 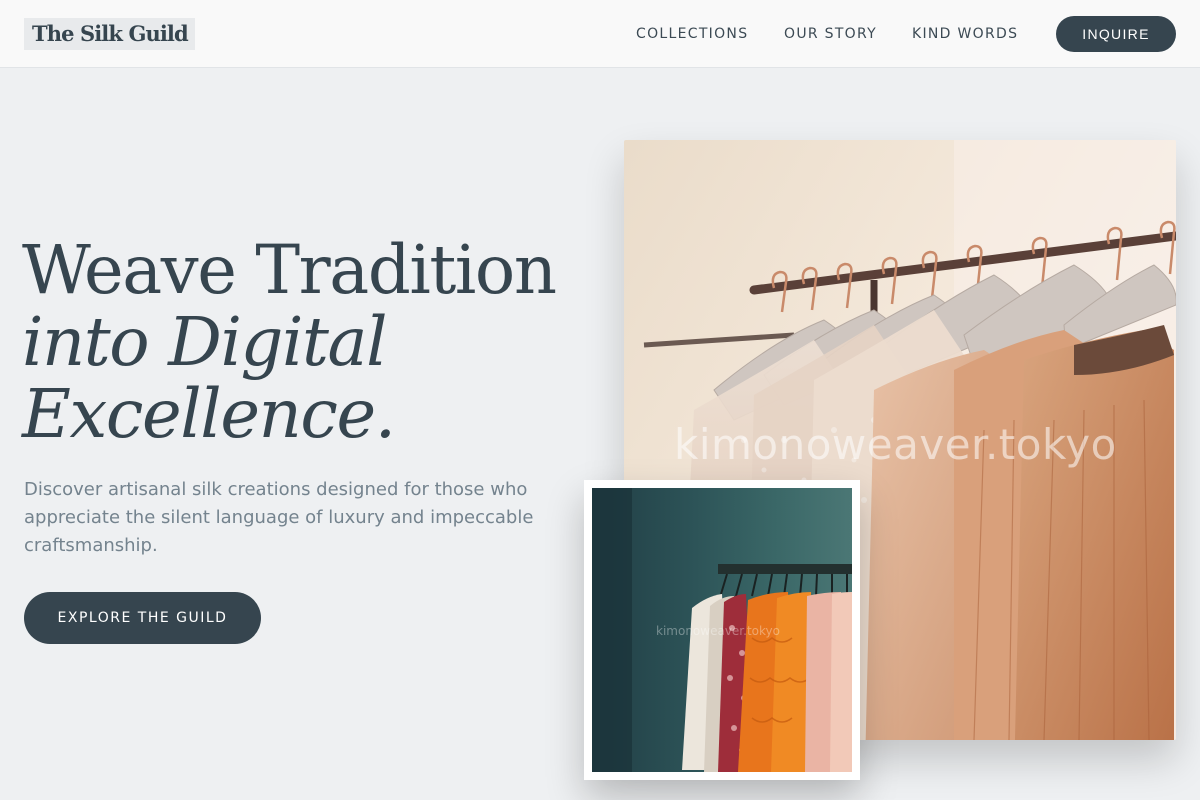 What do you see at coordinates (289, 270) in the screenshot?
I see `hero-title-line-1: Weave Tradition` at bounding box center [289, 270].